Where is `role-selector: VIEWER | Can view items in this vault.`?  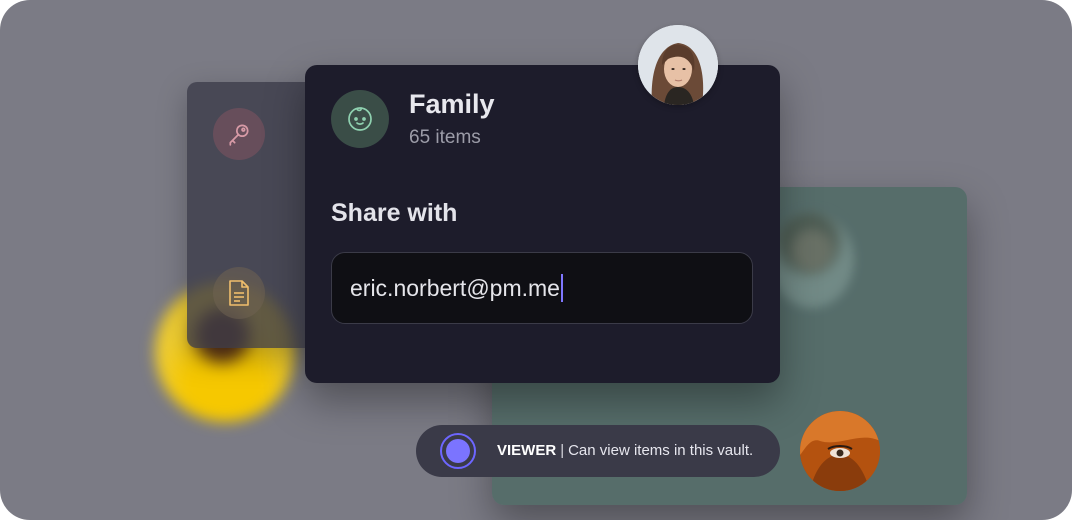
role-selector: VIEWER | Can view items in this vault. is located at coordinates (598, 451).